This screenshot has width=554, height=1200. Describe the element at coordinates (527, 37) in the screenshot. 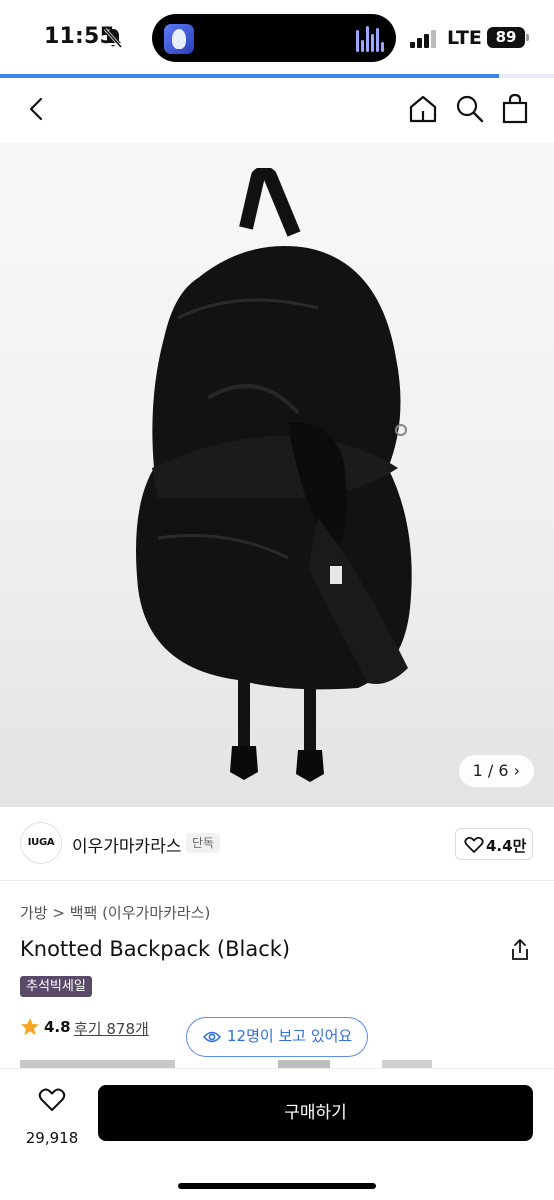

I see `battery-tip` at that location.